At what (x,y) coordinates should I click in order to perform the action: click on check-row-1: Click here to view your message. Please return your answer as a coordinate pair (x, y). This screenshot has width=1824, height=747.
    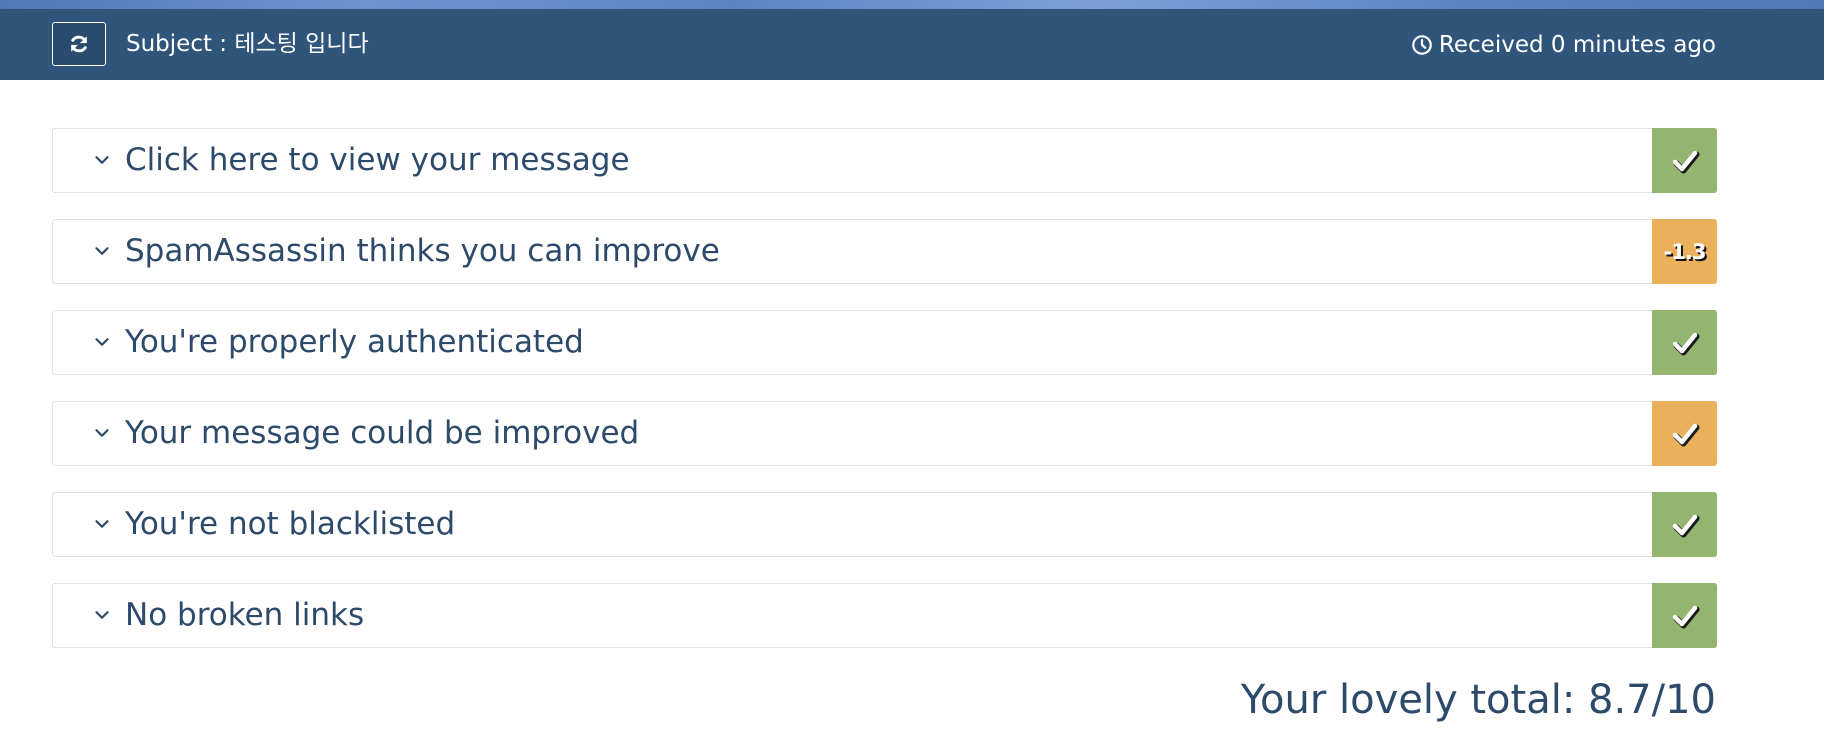
    Looking at the image, I should click on (884, 160).